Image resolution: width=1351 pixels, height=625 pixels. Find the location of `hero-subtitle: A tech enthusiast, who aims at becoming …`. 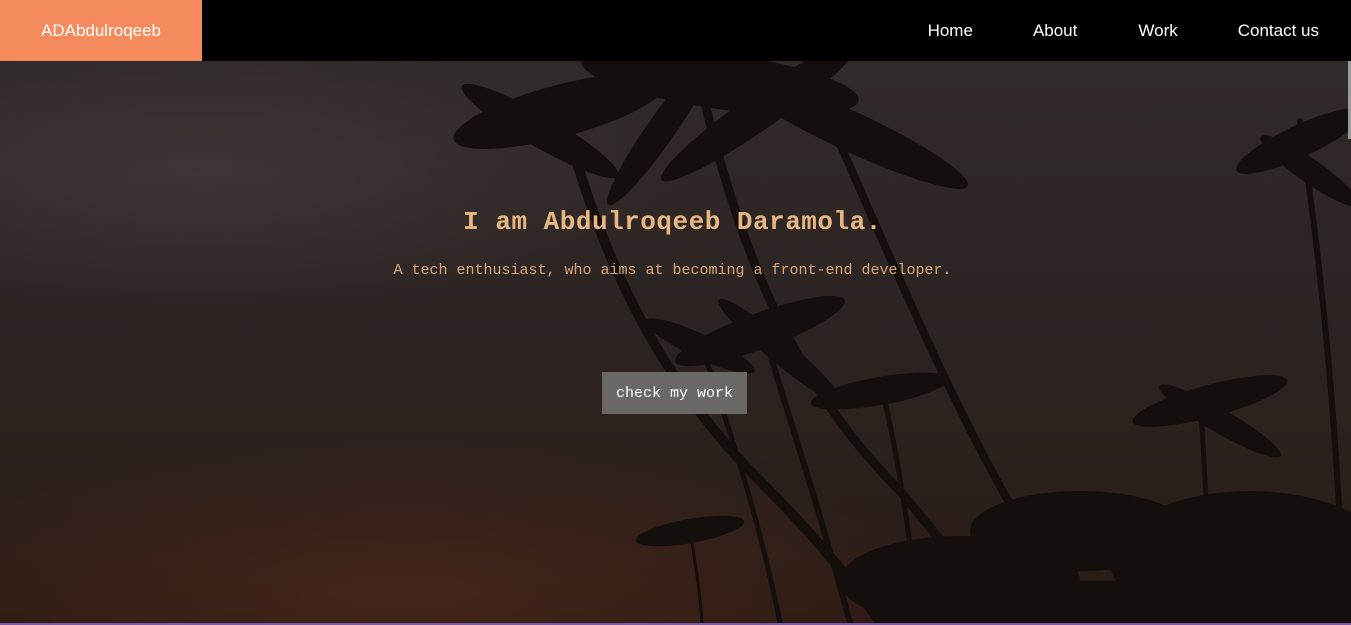

hero-subtitle: A tech enthusiast, who aims at becoming … is located at coordinates (672, 270).